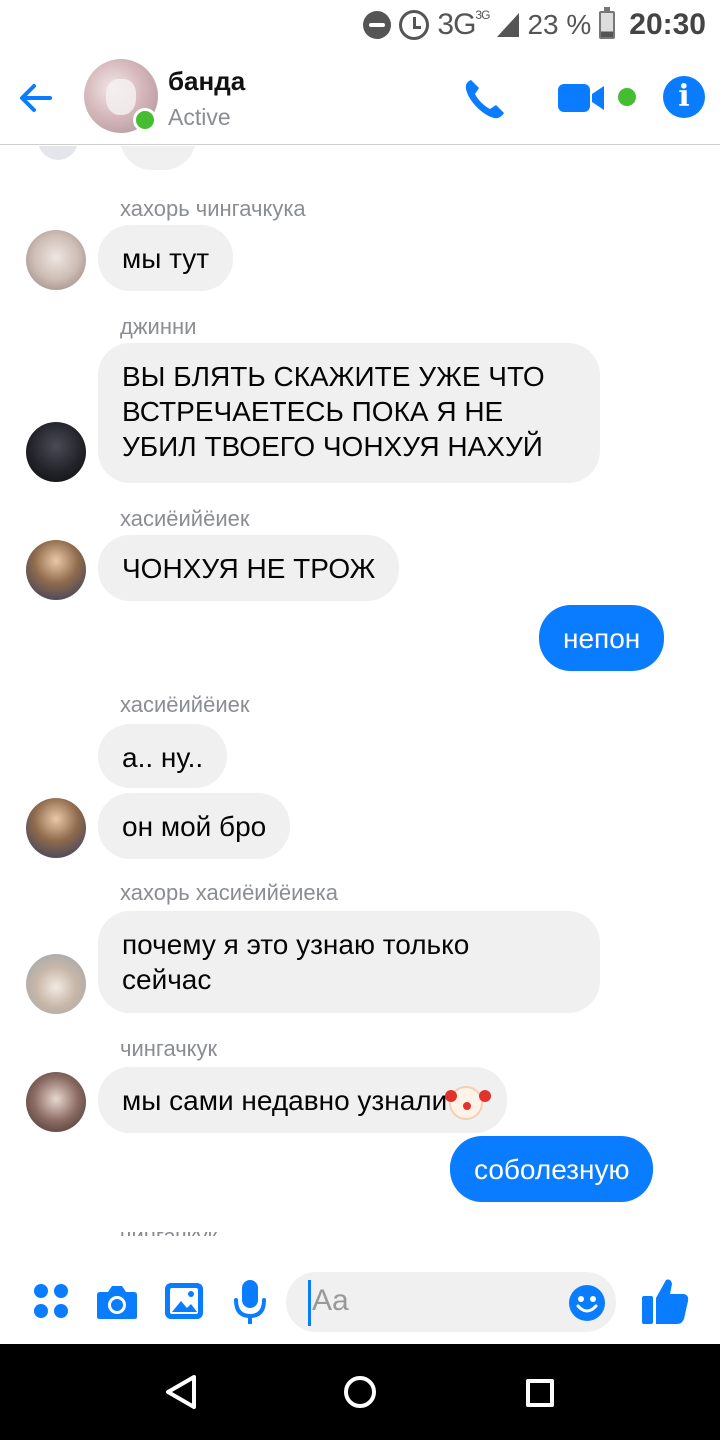  I want to click on message-bubble: мы сами недавно узнали, so click(303, 1100).